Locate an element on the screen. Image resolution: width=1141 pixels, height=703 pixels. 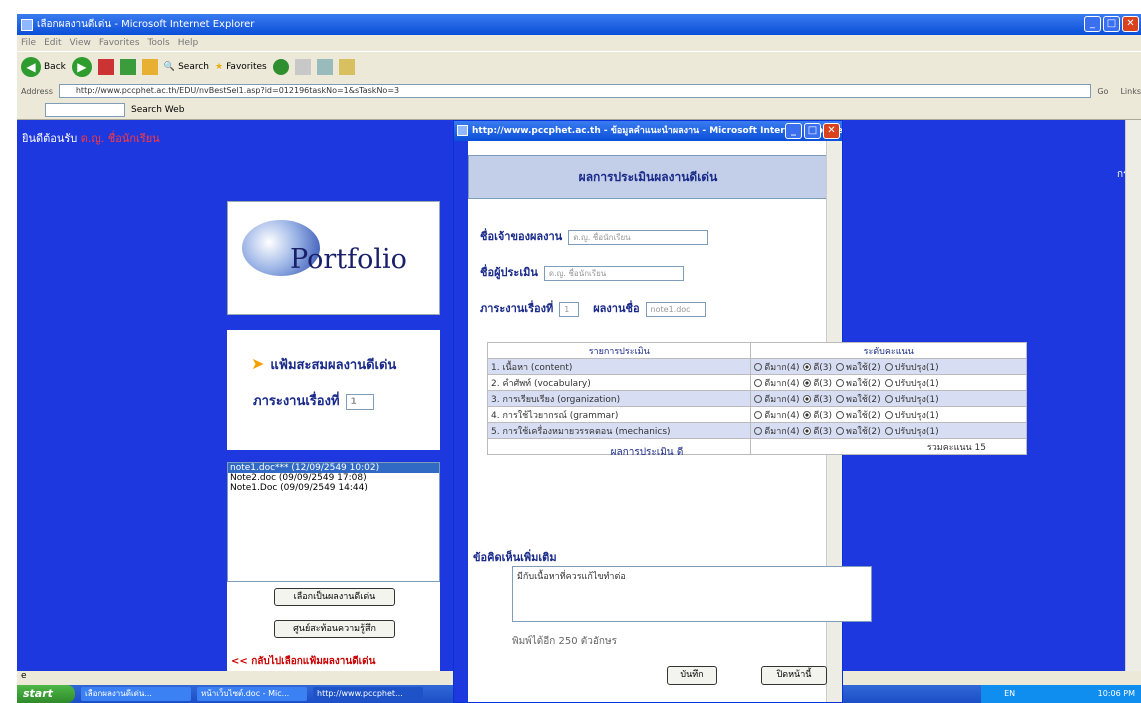
assessor-field: ด.ญ. ชื่อนักเรียน is located at coordinates (613, 273).